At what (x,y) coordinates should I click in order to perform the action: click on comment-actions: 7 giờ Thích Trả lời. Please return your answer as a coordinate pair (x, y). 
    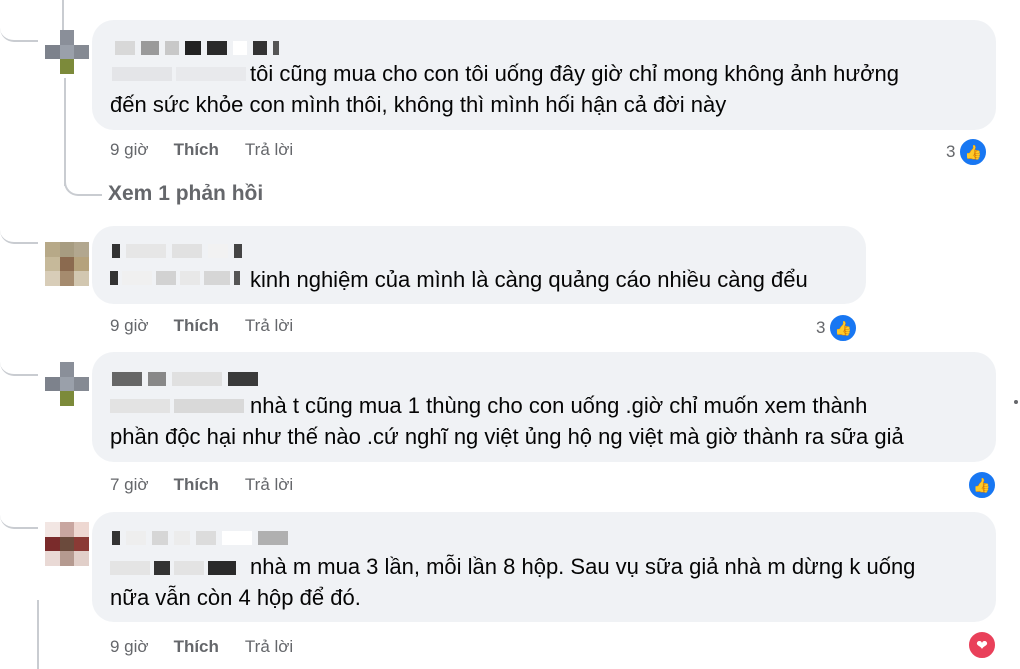
    Looking at the image, I should click on (201, 485).